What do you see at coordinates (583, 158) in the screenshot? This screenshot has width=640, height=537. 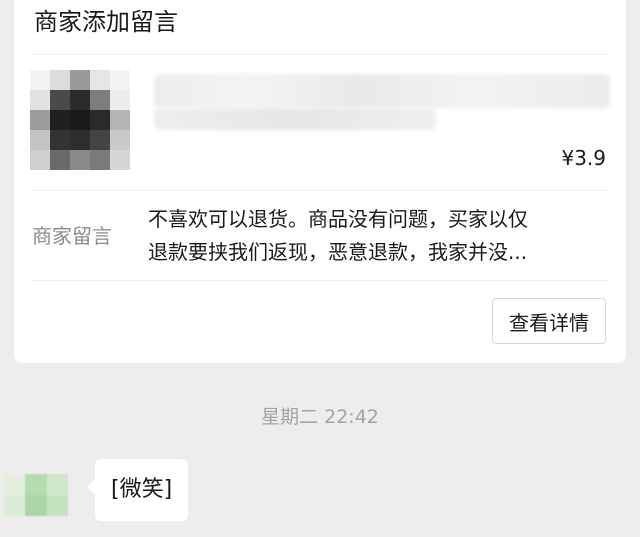 I see `product-price: ¥3.9` at bounding box center [583, 158].